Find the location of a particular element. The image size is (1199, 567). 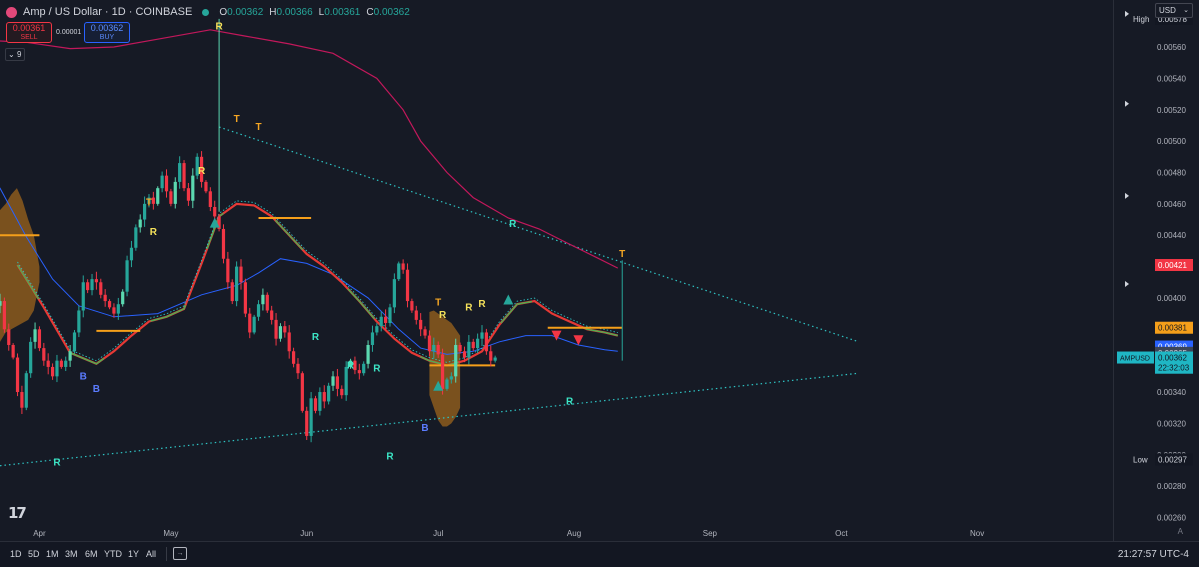

range-1d-button: 1D is located at coordinates (16, 554).